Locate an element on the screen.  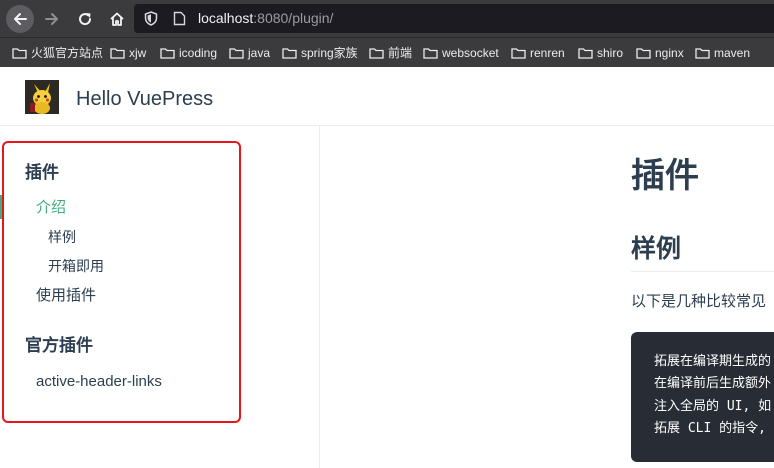
section-heading: 样例 is located at coordinates (656, 249).